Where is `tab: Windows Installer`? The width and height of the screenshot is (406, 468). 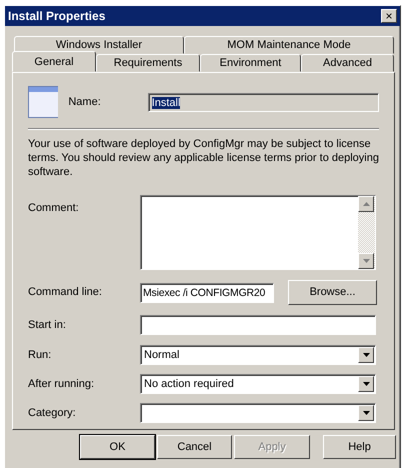
tab: Windows Installer is located at coordinates (99, 45).